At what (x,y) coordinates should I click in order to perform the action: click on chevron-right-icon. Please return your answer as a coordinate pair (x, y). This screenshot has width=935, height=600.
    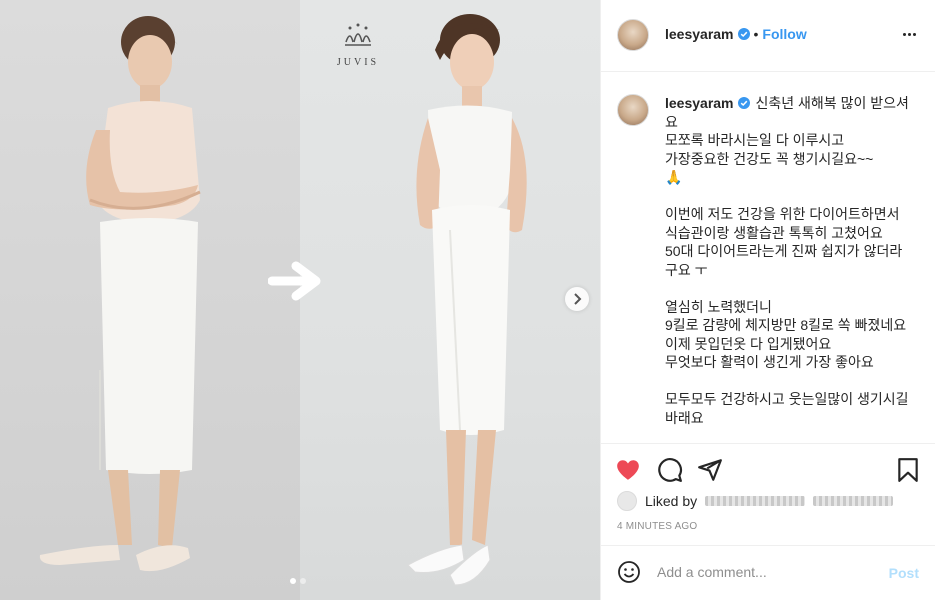
    Looking at the image, I should click on (578, 299).